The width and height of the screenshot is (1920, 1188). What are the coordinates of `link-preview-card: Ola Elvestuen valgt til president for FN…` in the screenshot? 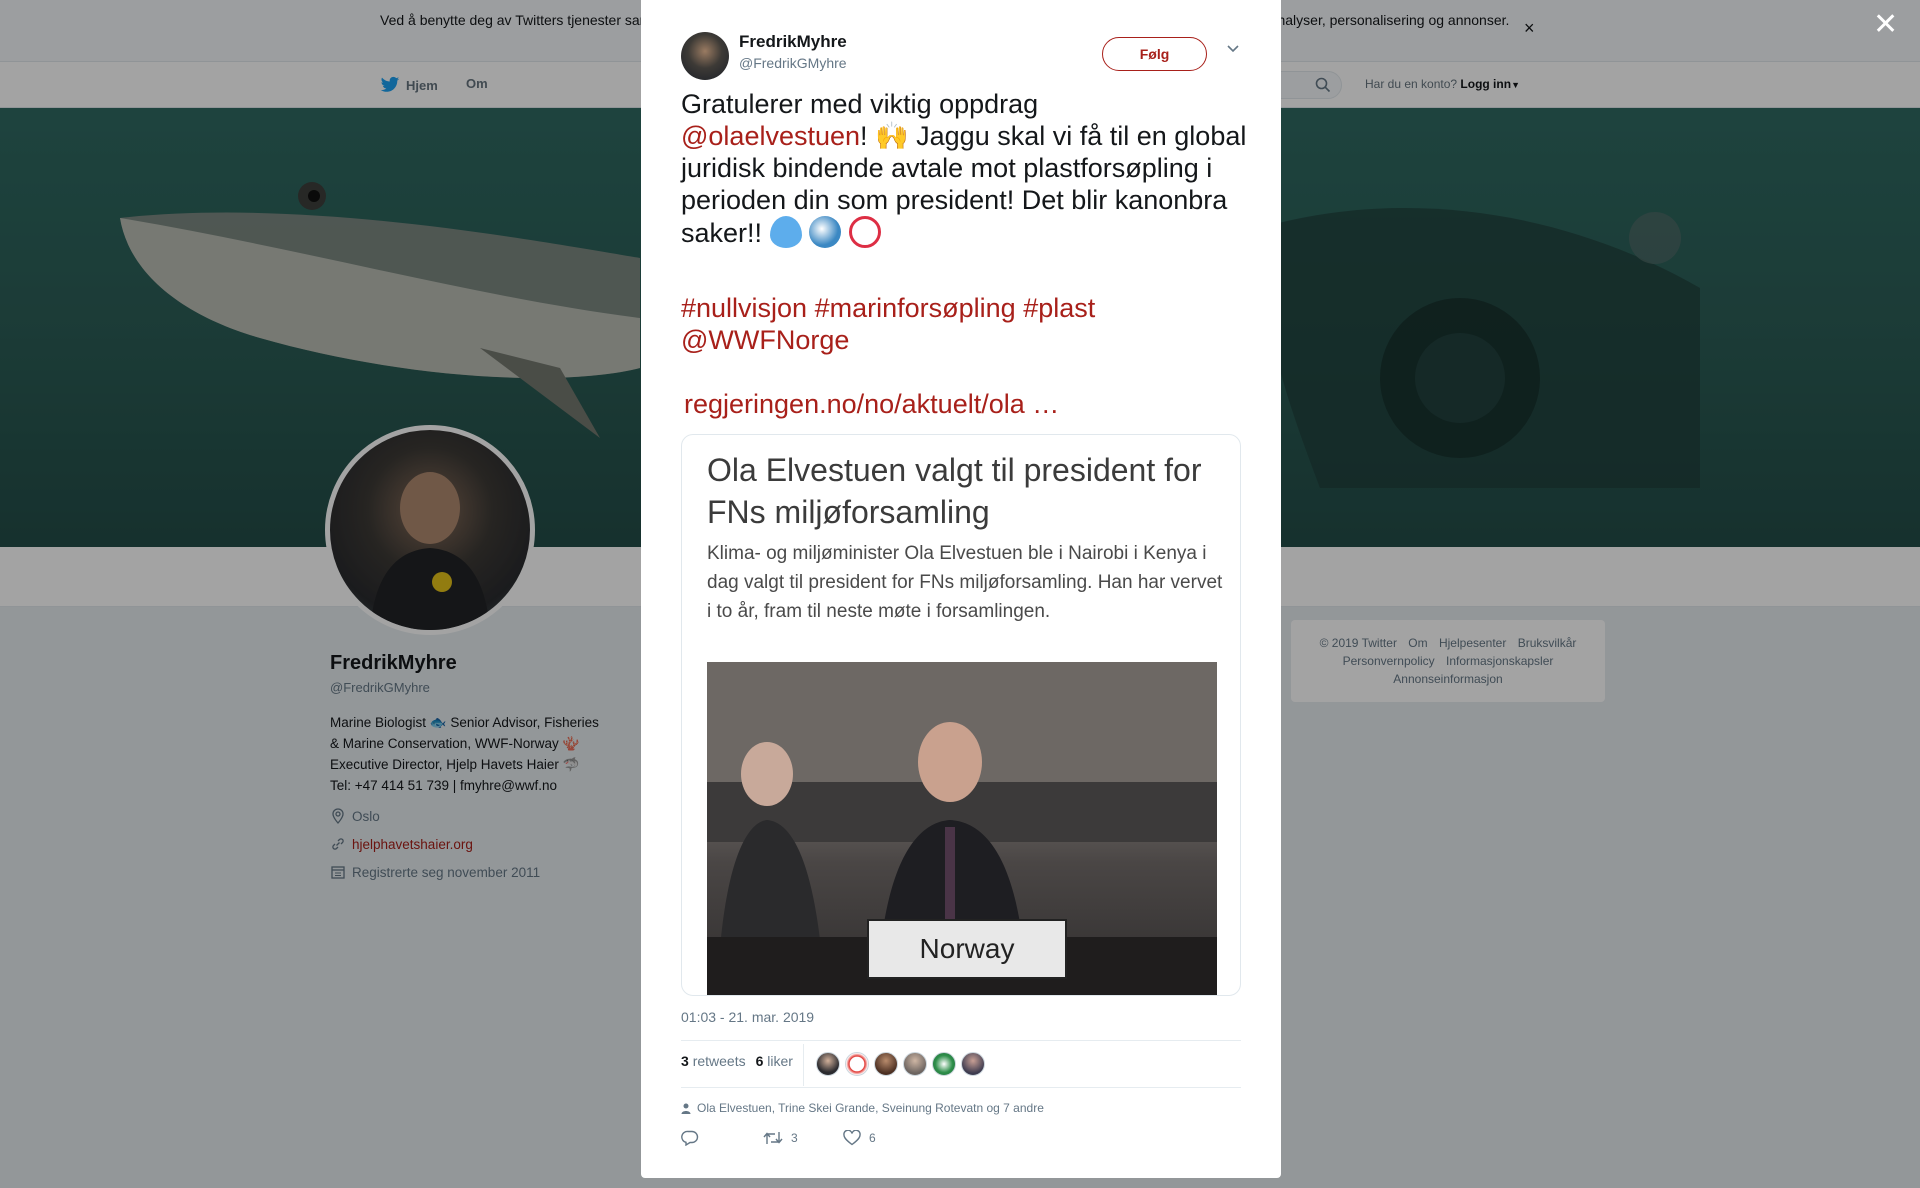 It's located at (961, 715).